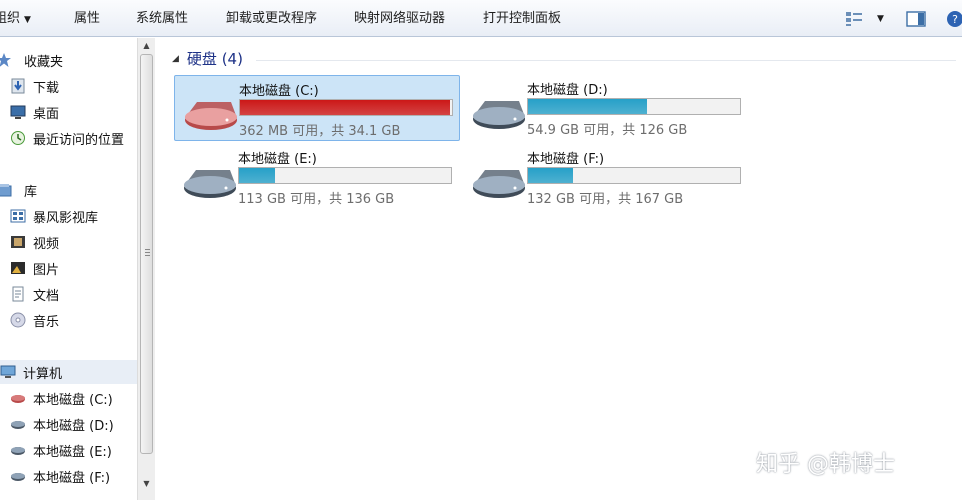  Describe the element at coordinates (66, 60) in the screenshot. I see `nav-favorites: 收藏夹` at that location.